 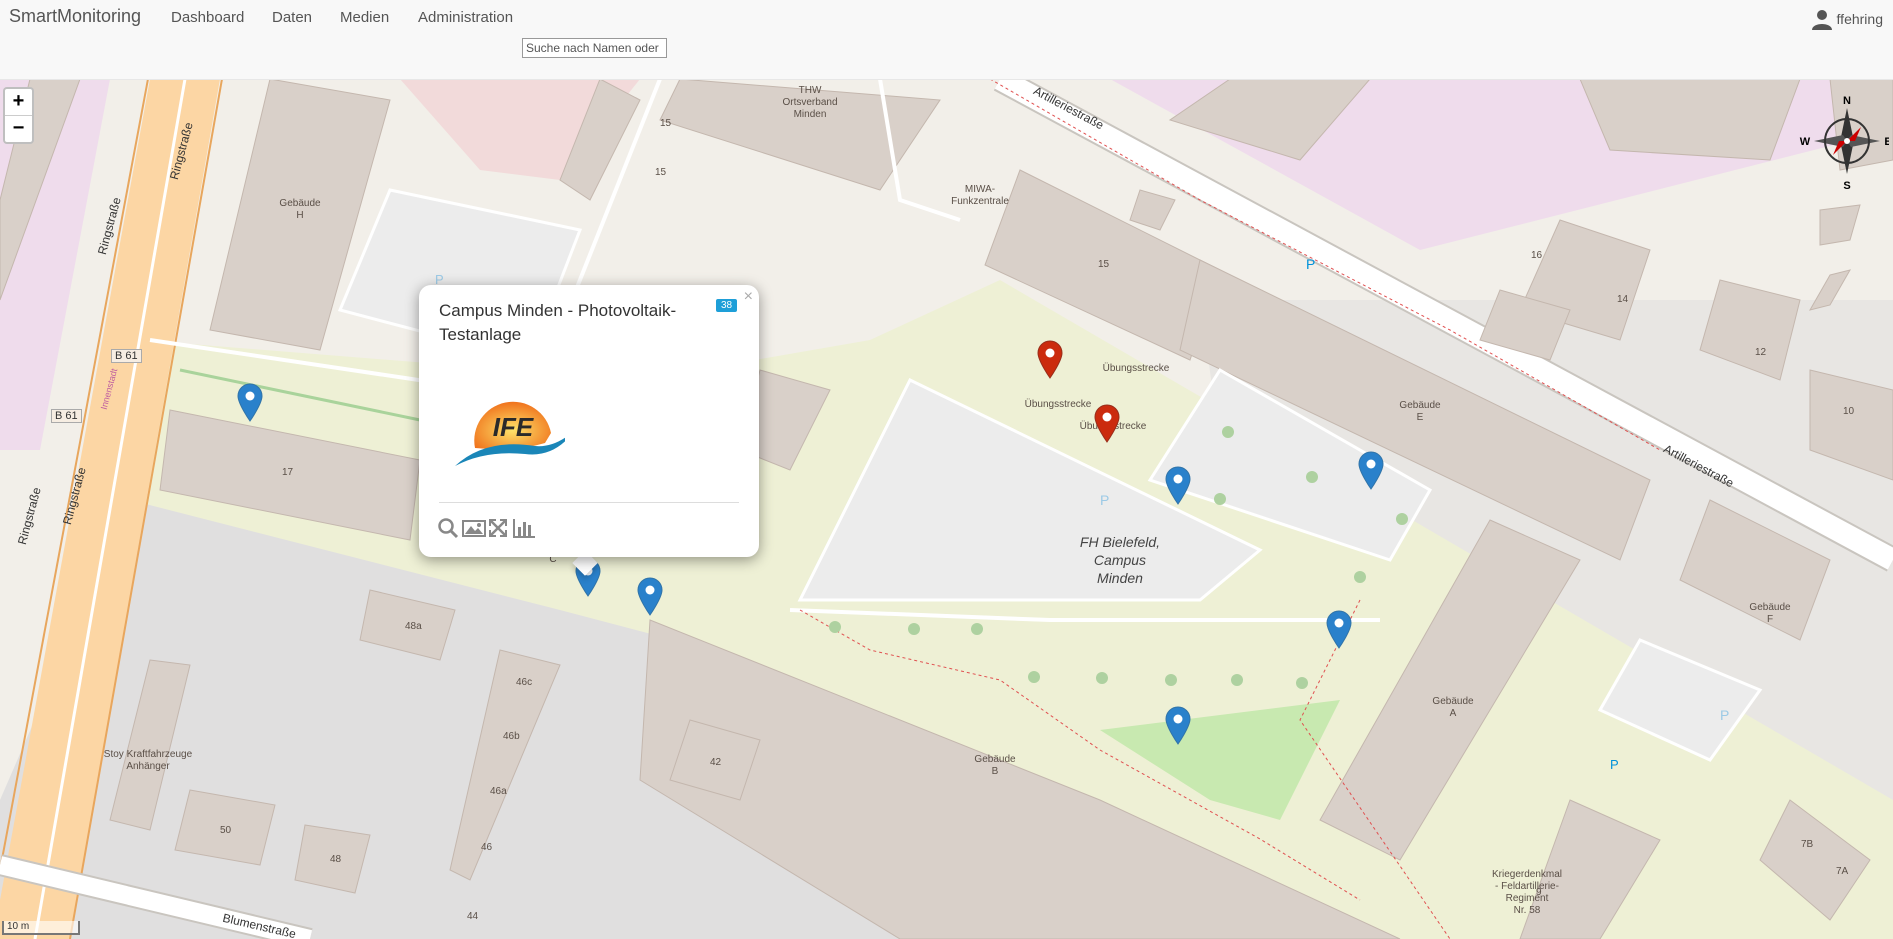 What do you see at coordinates (594, 48) in the screenshot?
I see `search-input` at bounding box center [594, 48].